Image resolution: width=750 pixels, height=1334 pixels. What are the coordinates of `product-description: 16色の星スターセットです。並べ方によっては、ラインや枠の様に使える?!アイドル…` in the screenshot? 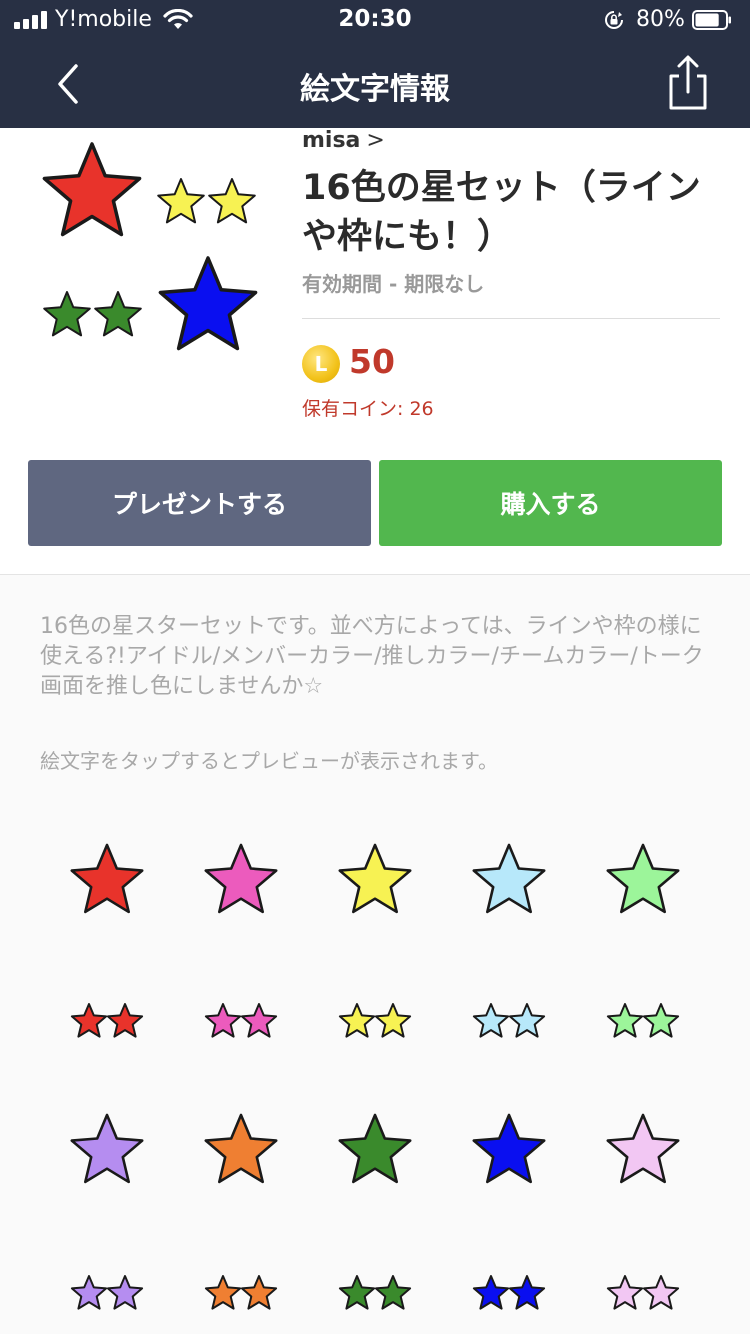 It's located at (372, 656).